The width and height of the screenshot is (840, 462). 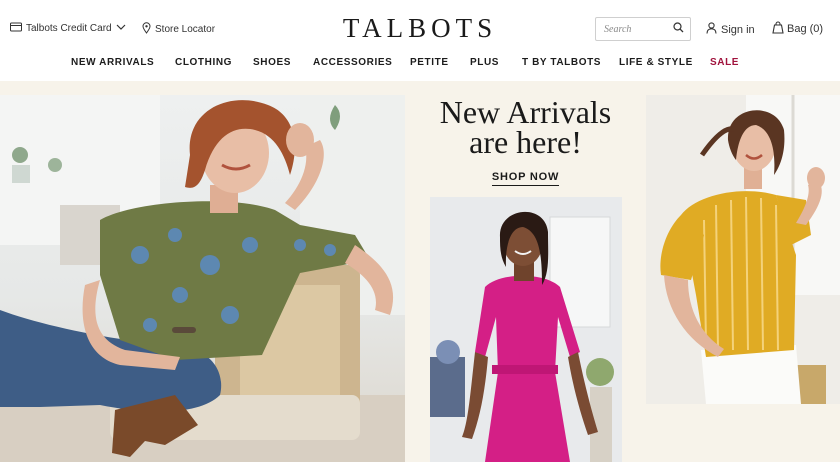 I want to click on nav-new-arrivals: NEW ARRIVALS, so click(x=112, y=62).